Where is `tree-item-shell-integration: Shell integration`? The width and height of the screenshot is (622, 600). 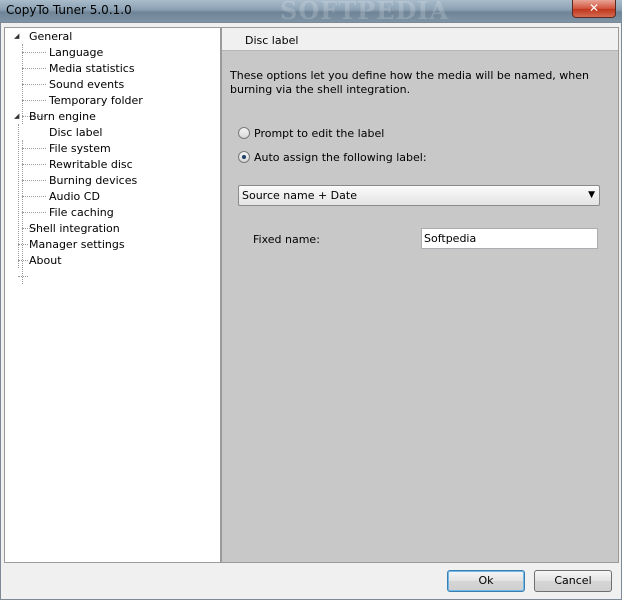
tree-item-shell-integration: Shell integration is located at coordinates (74, 229).